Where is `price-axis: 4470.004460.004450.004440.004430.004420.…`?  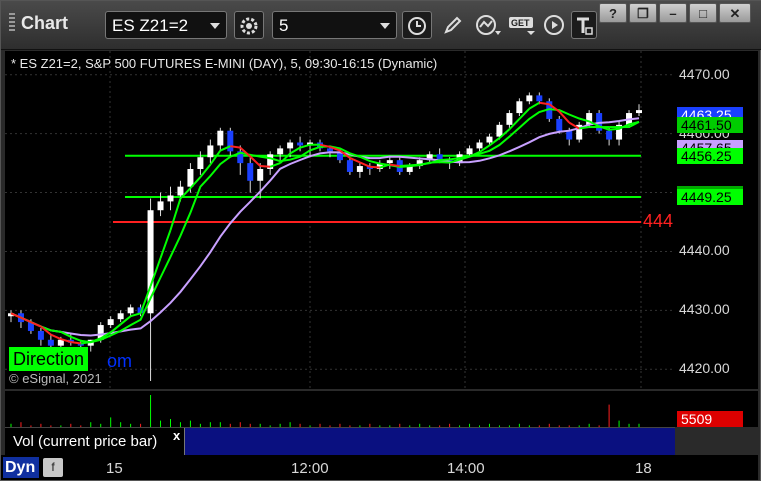 price-axis: 4470.004460.004450.004440.004430.004420.… is located at coordinates (716, 220).